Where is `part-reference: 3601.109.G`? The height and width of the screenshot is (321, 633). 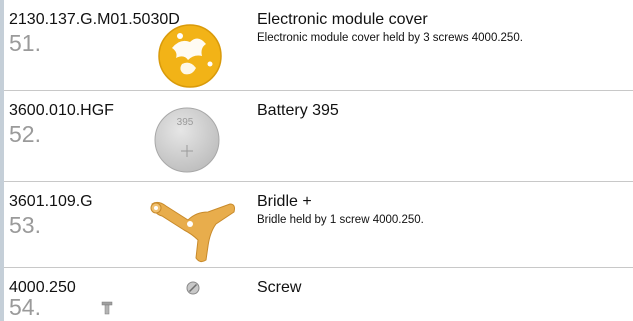
part-reference: 3601.109.G is located at coordinates (51, 201).